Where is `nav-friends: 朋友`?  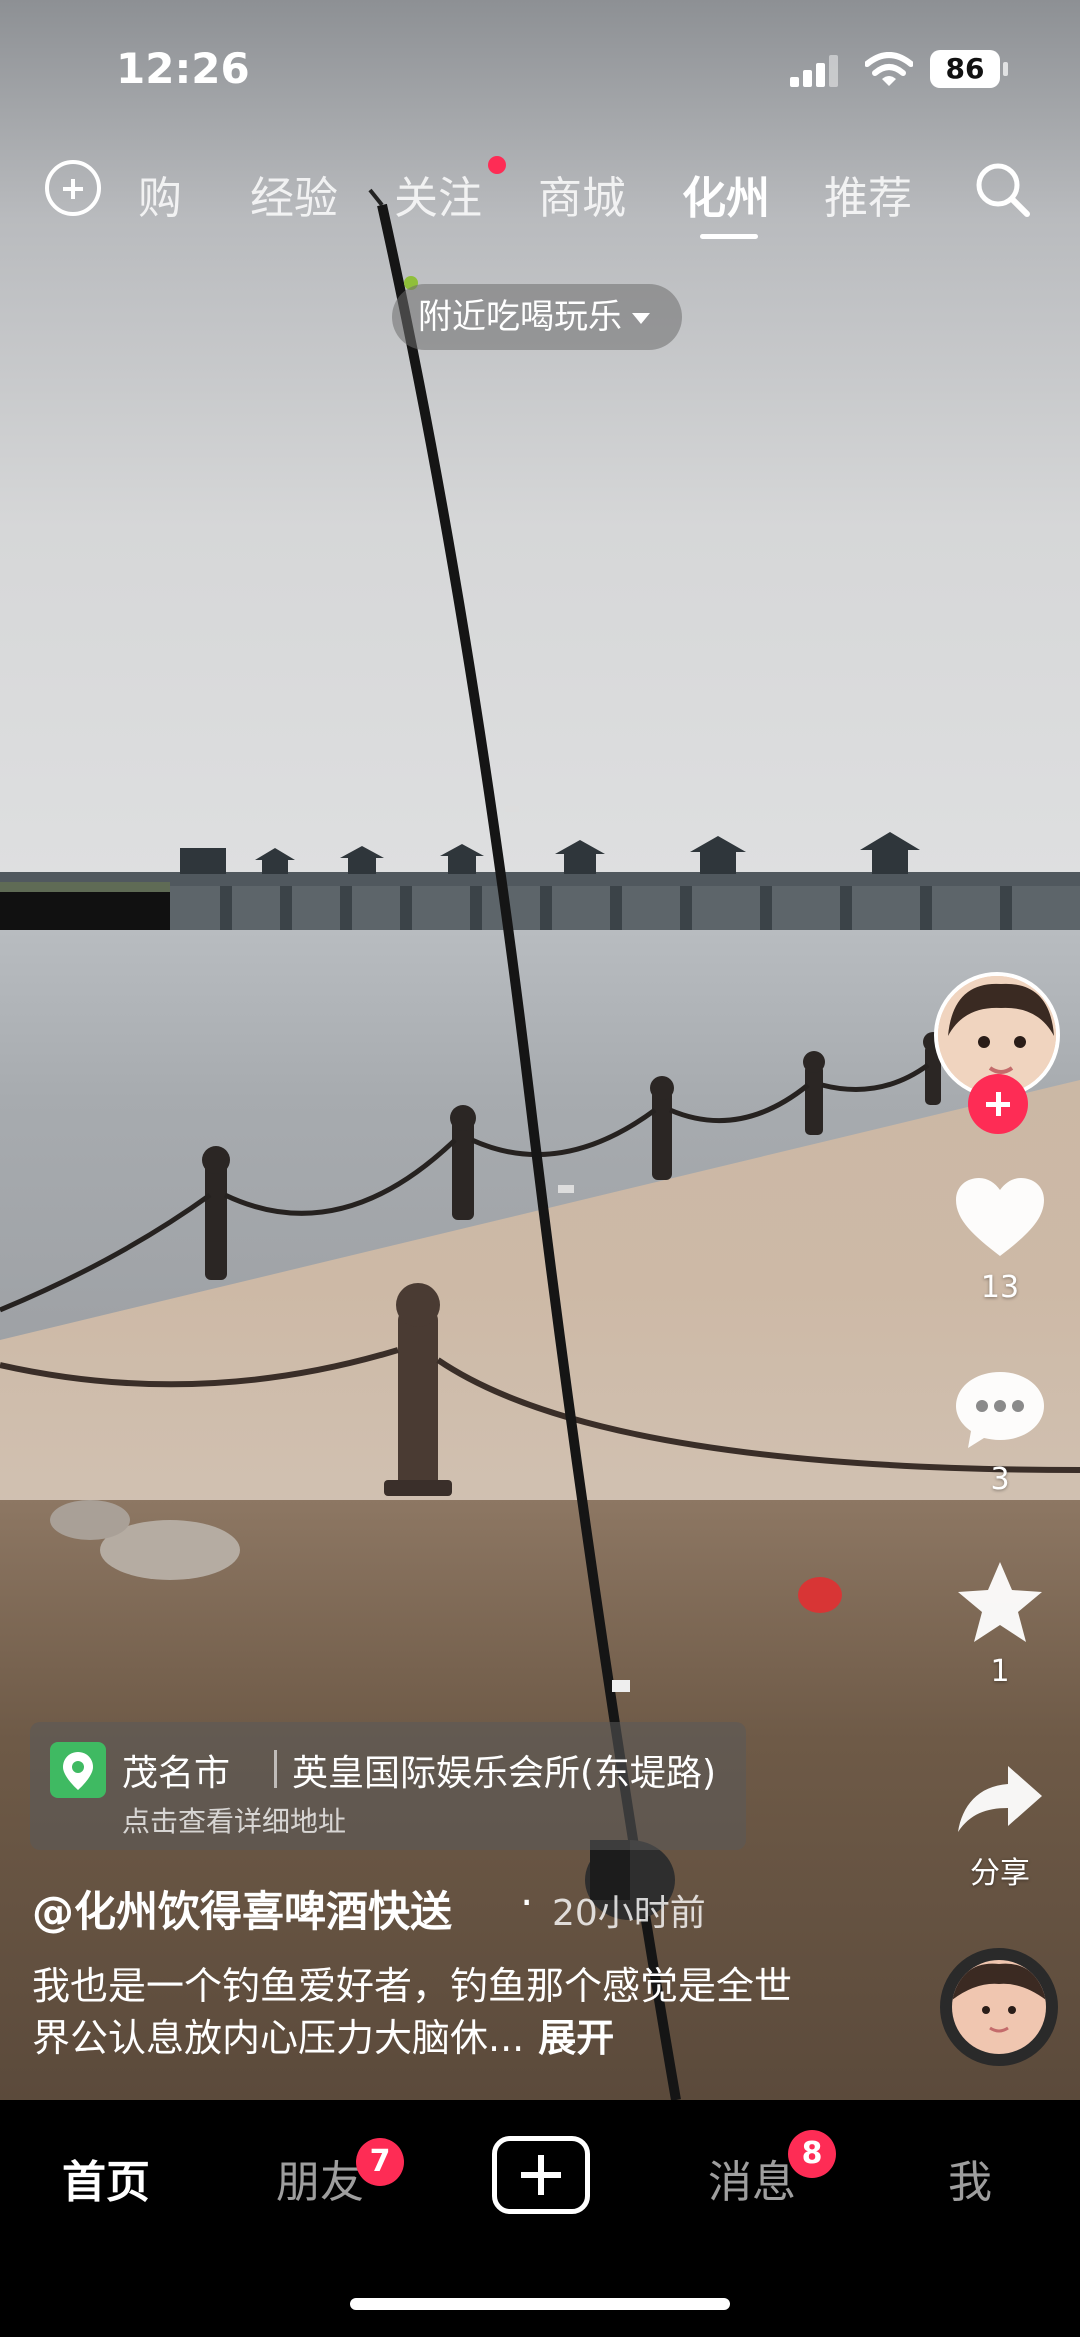
nav-friends: 朋友 is located at coordinates (320, 2178).